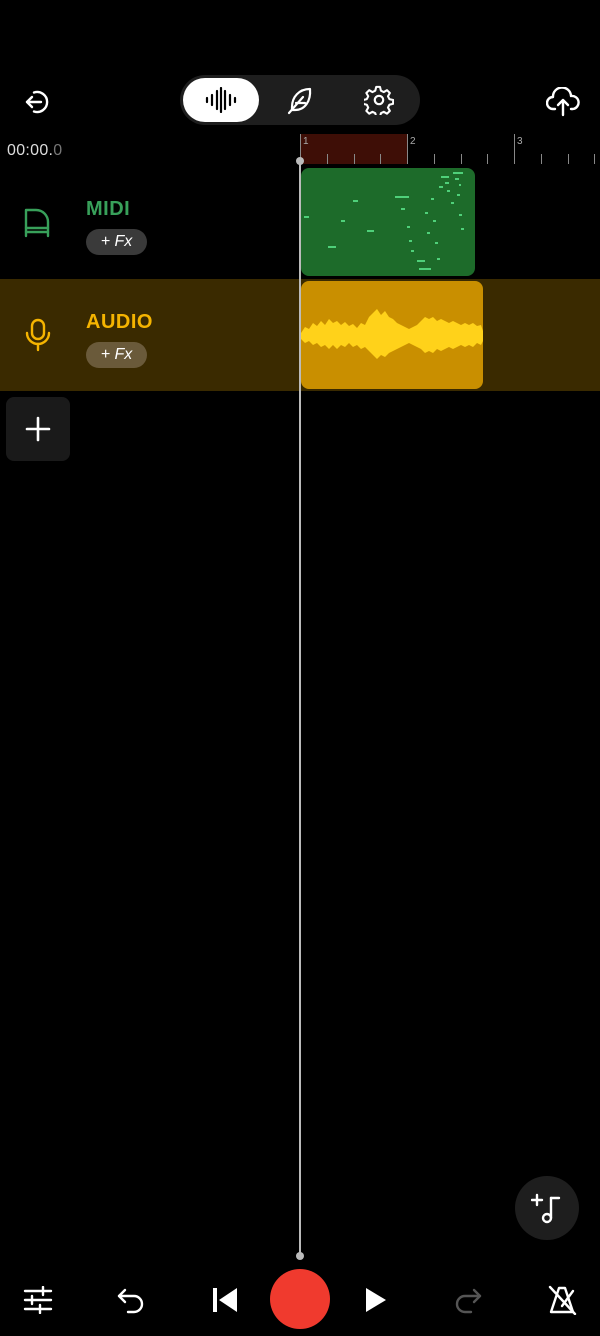 Image resolution: width=600 pixels, height=1336 pixels. I want to click on mode-lyrics-button, so click(300, 100).